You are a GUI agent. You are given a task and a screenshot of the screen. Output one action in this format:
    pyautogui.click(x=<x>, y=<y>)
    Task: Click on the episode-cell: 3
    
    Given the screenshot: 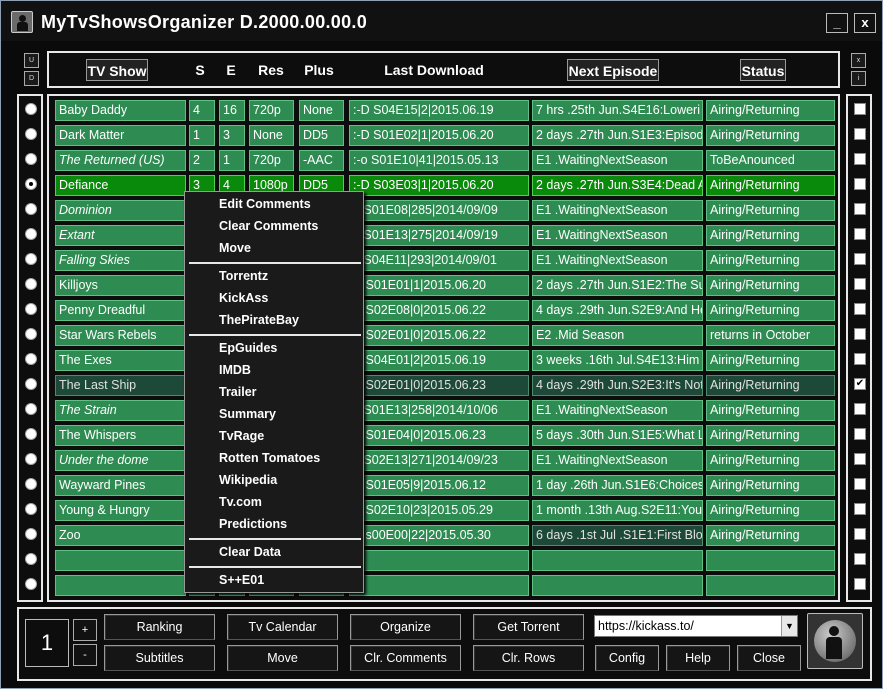 What is the action you would take?
    pyautogui.click(x=232, y=135)
    